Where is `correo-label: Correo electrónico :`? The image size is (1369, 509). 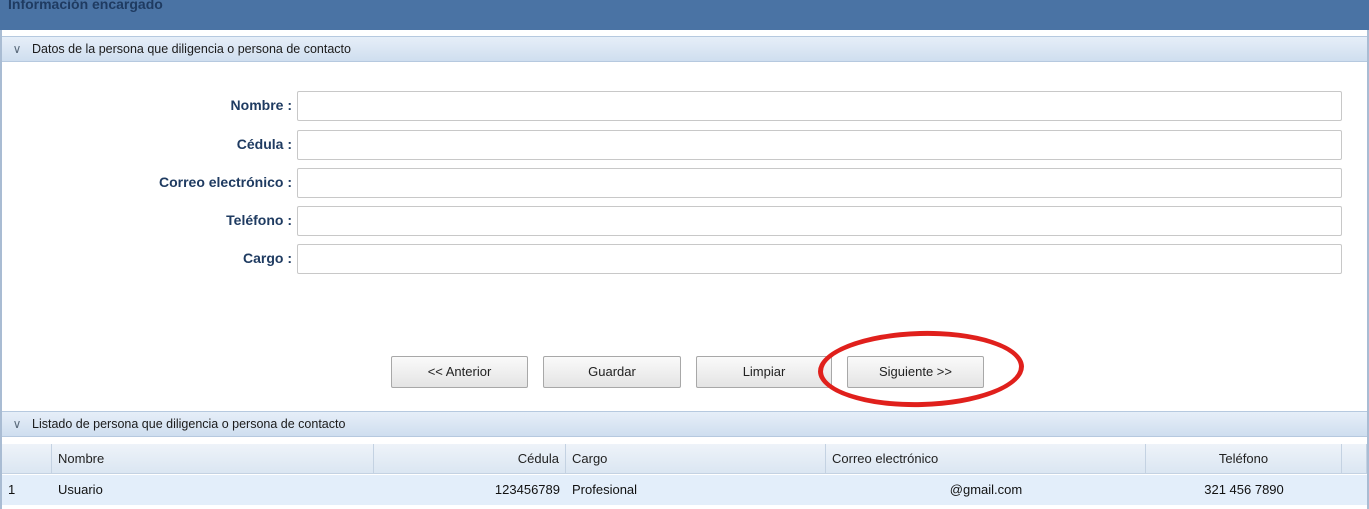
correo-label: Correo electrónico : is located at coordinates (225, 182).